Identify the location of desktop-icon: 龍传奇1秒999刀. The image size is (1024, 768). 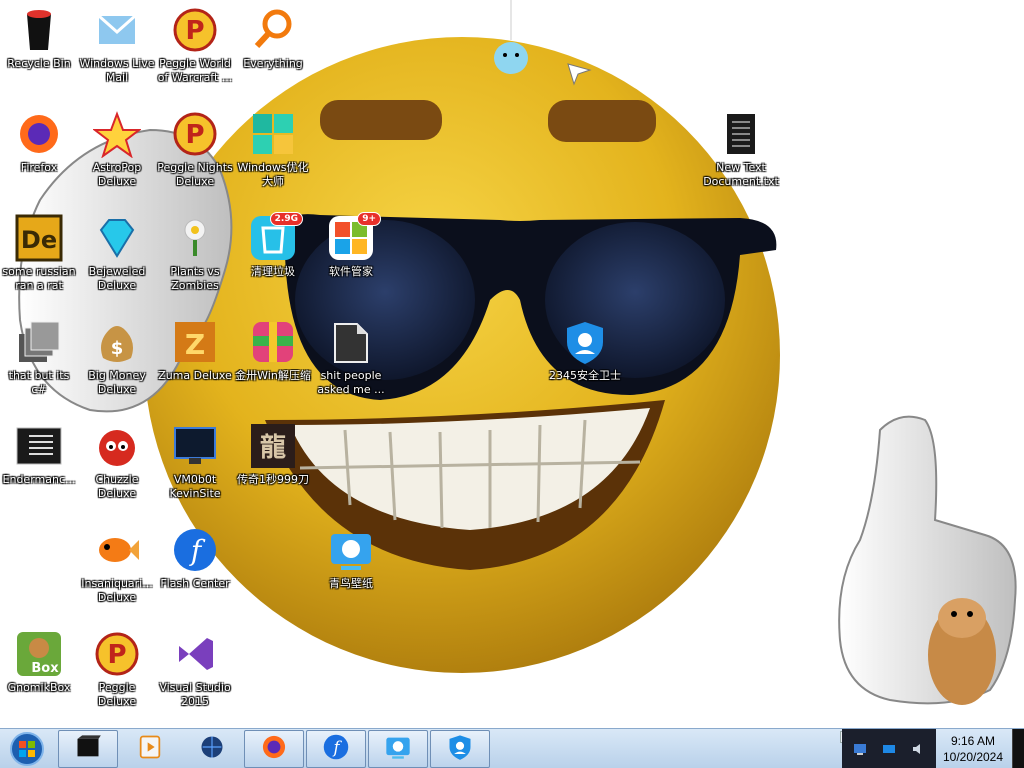
(273, 472).